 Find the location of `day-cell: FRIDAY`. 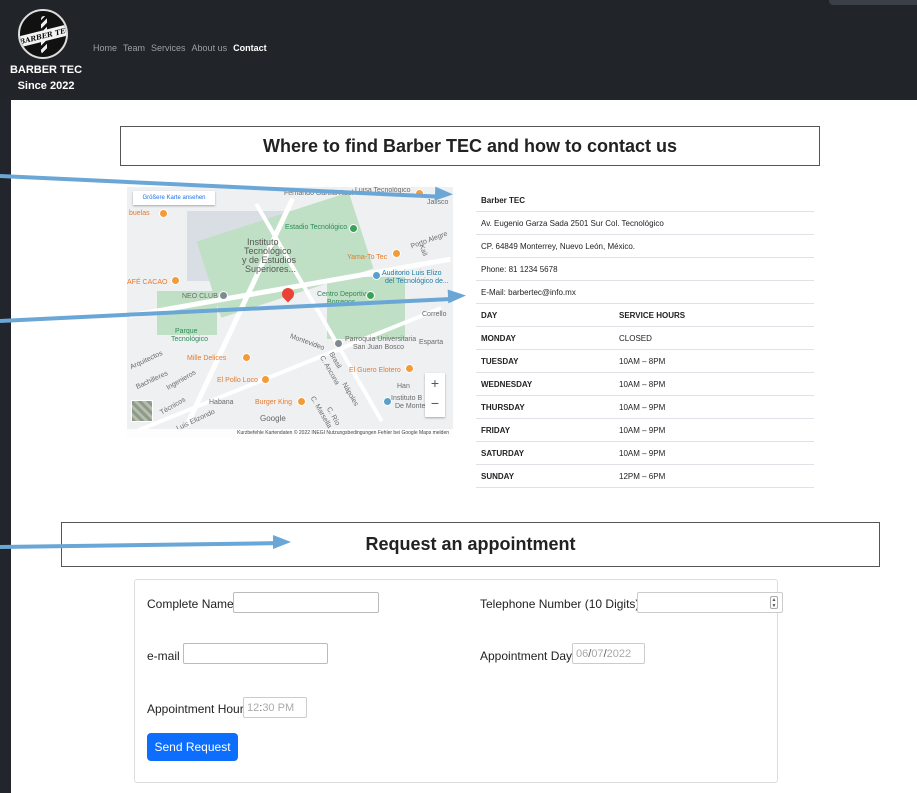

day-cell: FRIDAY is located at coordinates (496, 430).